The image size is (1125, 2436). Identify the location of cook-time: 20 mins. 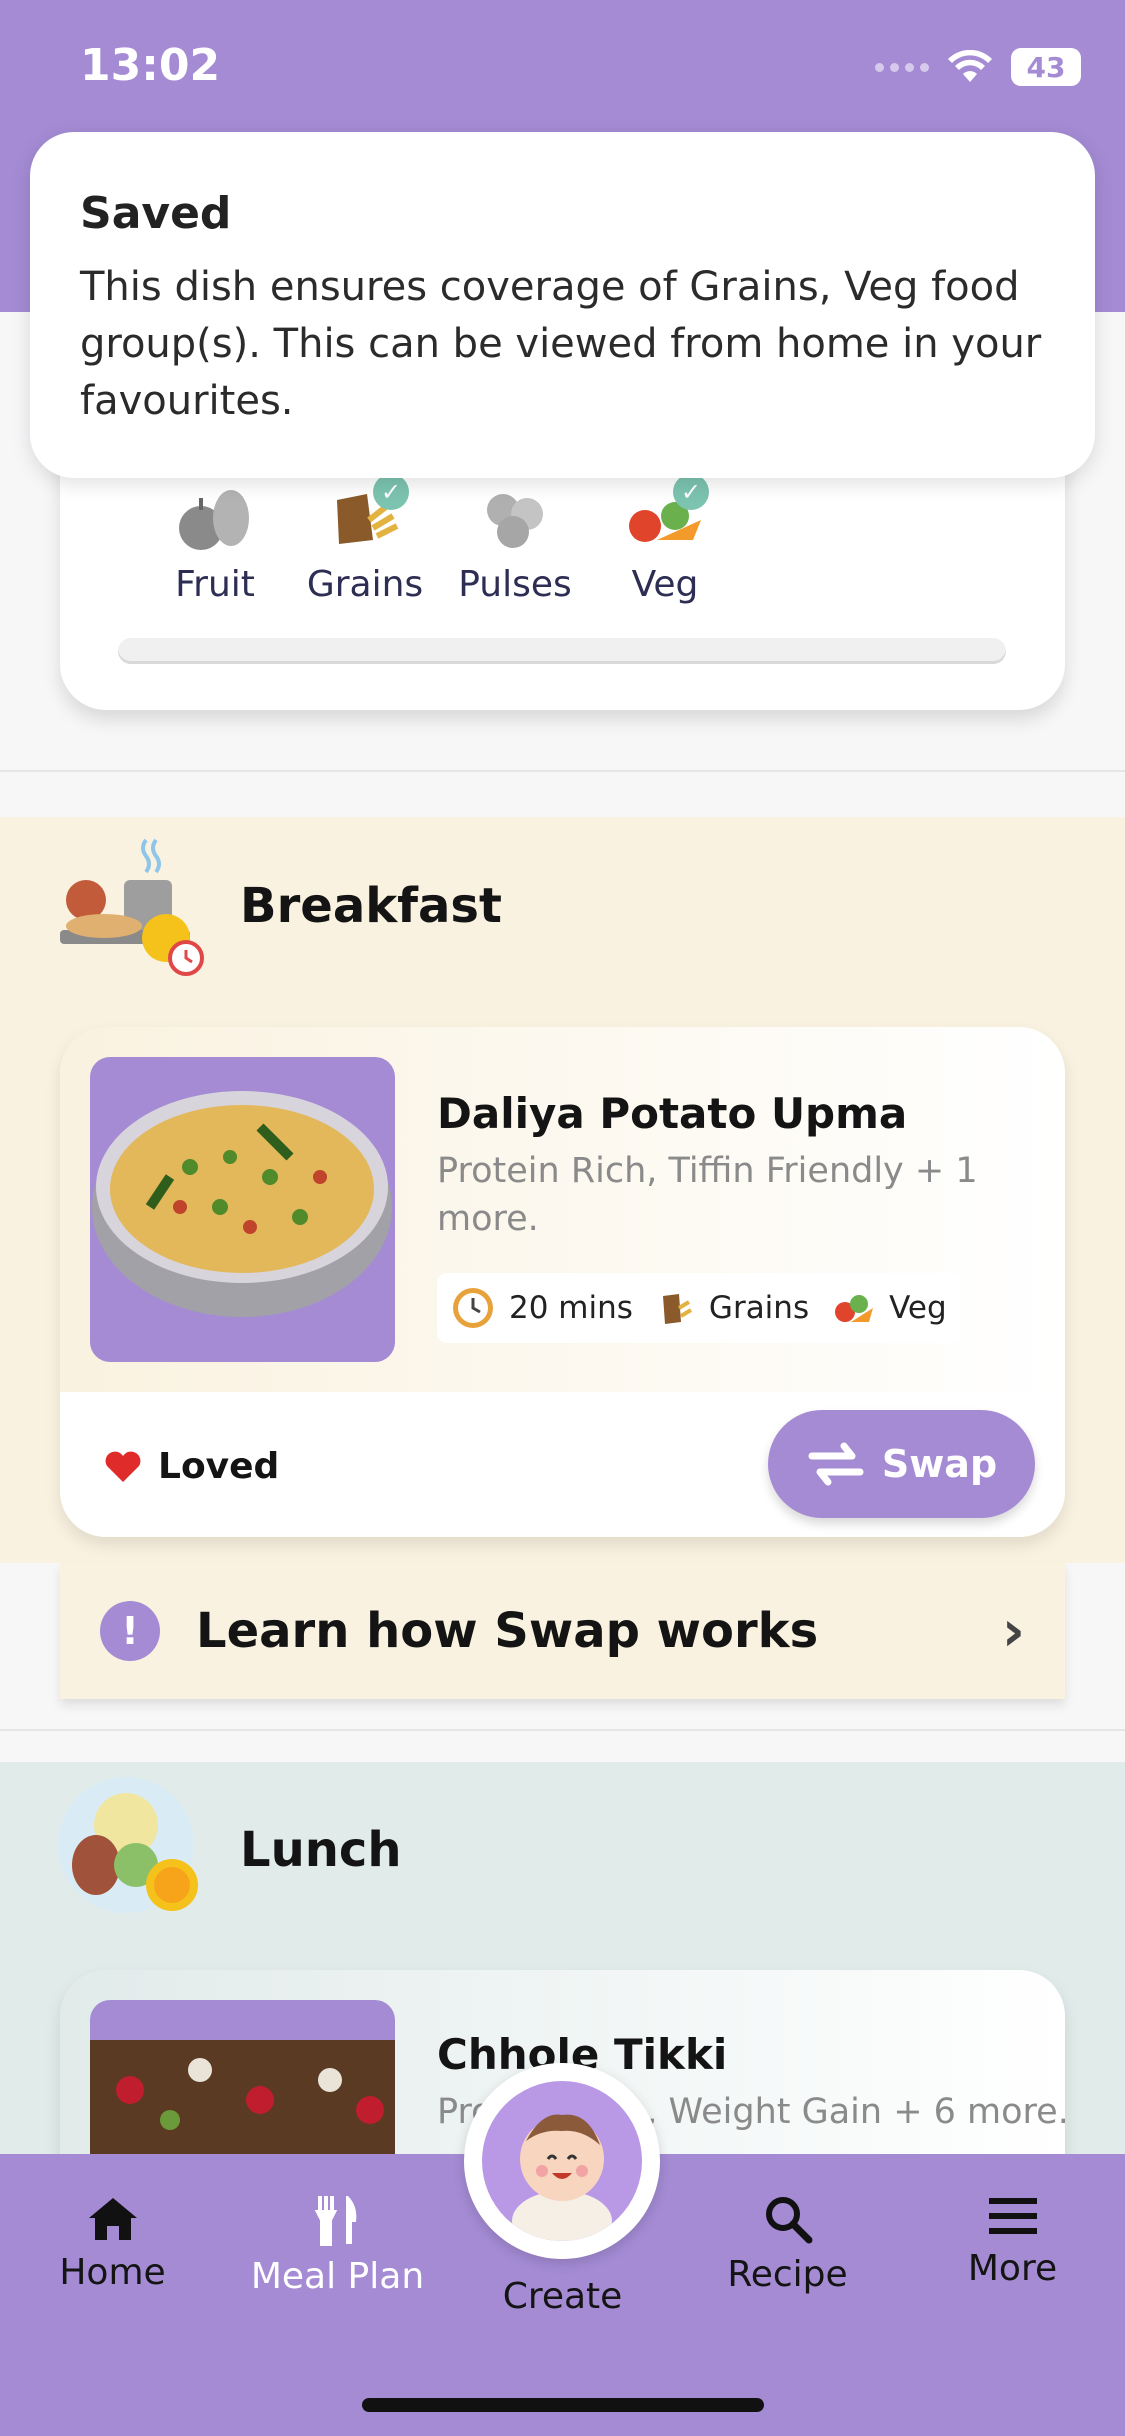
(571, 1308).